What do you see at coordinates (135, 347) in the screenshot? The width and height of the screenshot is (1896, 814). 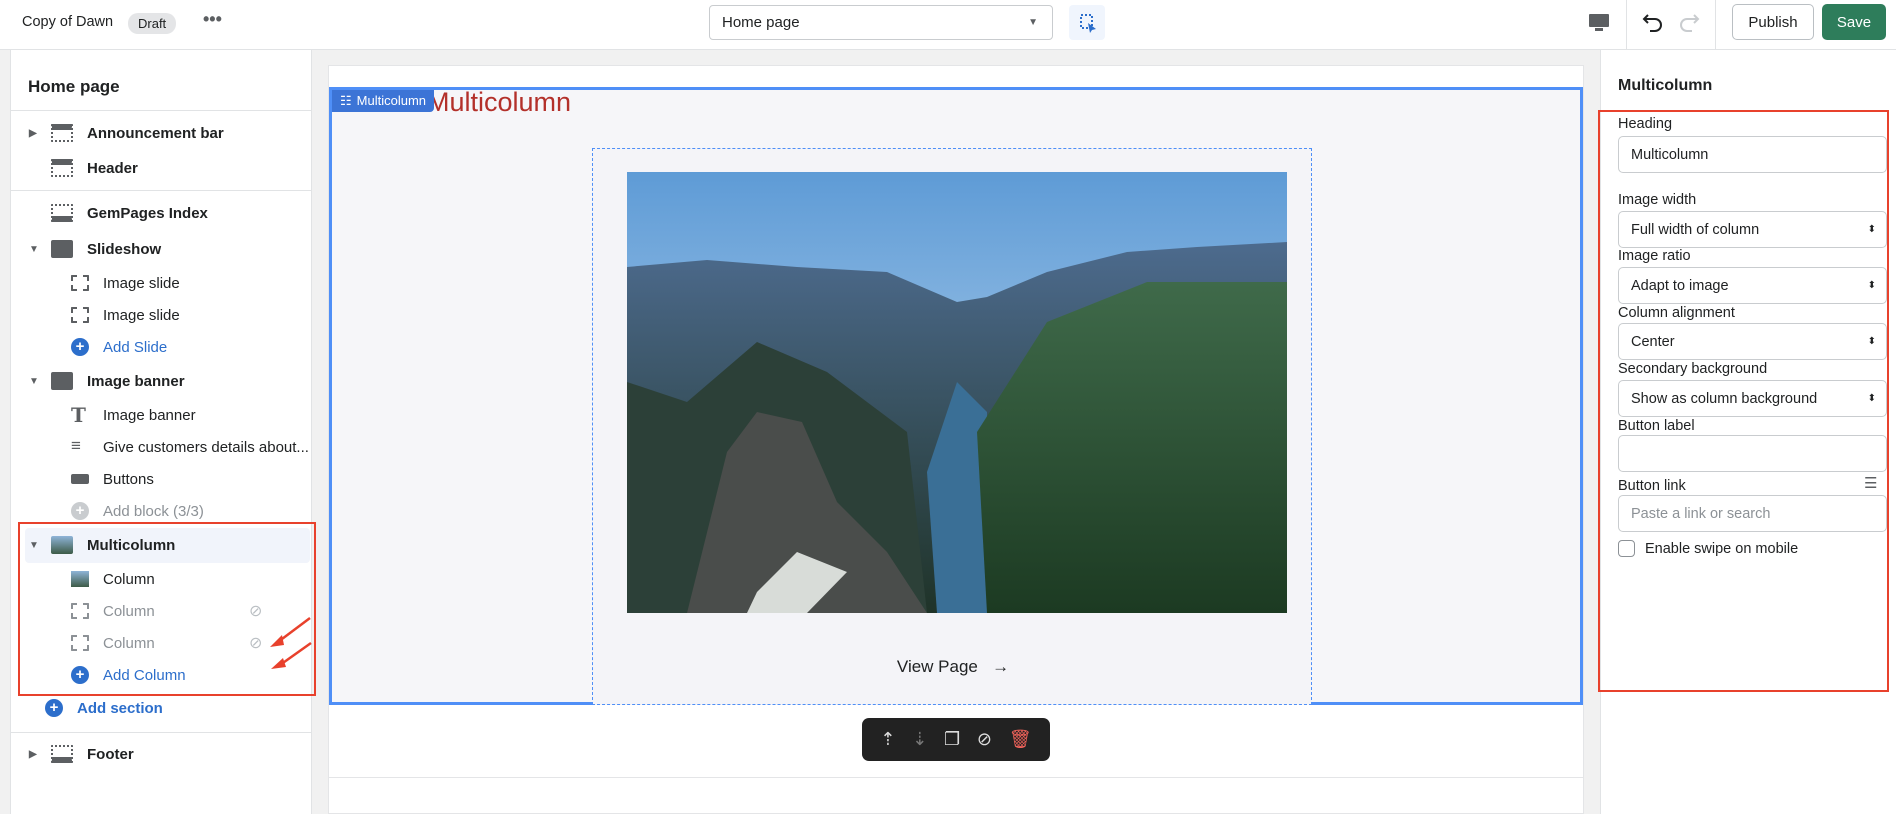 I see `item-label: Add Slide` at bounding box center [135, 347].